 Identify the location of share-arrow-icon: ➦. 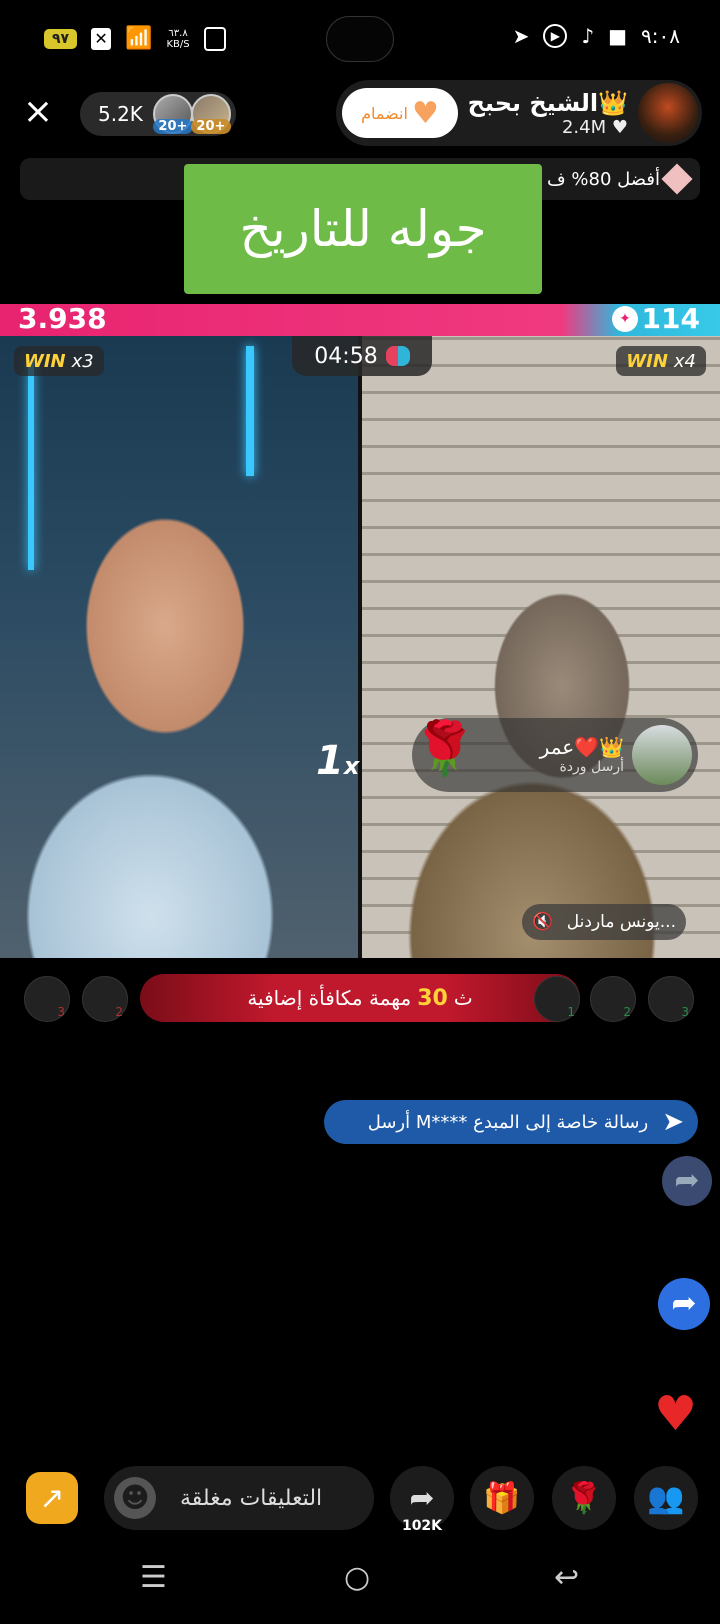
(422, 1498).